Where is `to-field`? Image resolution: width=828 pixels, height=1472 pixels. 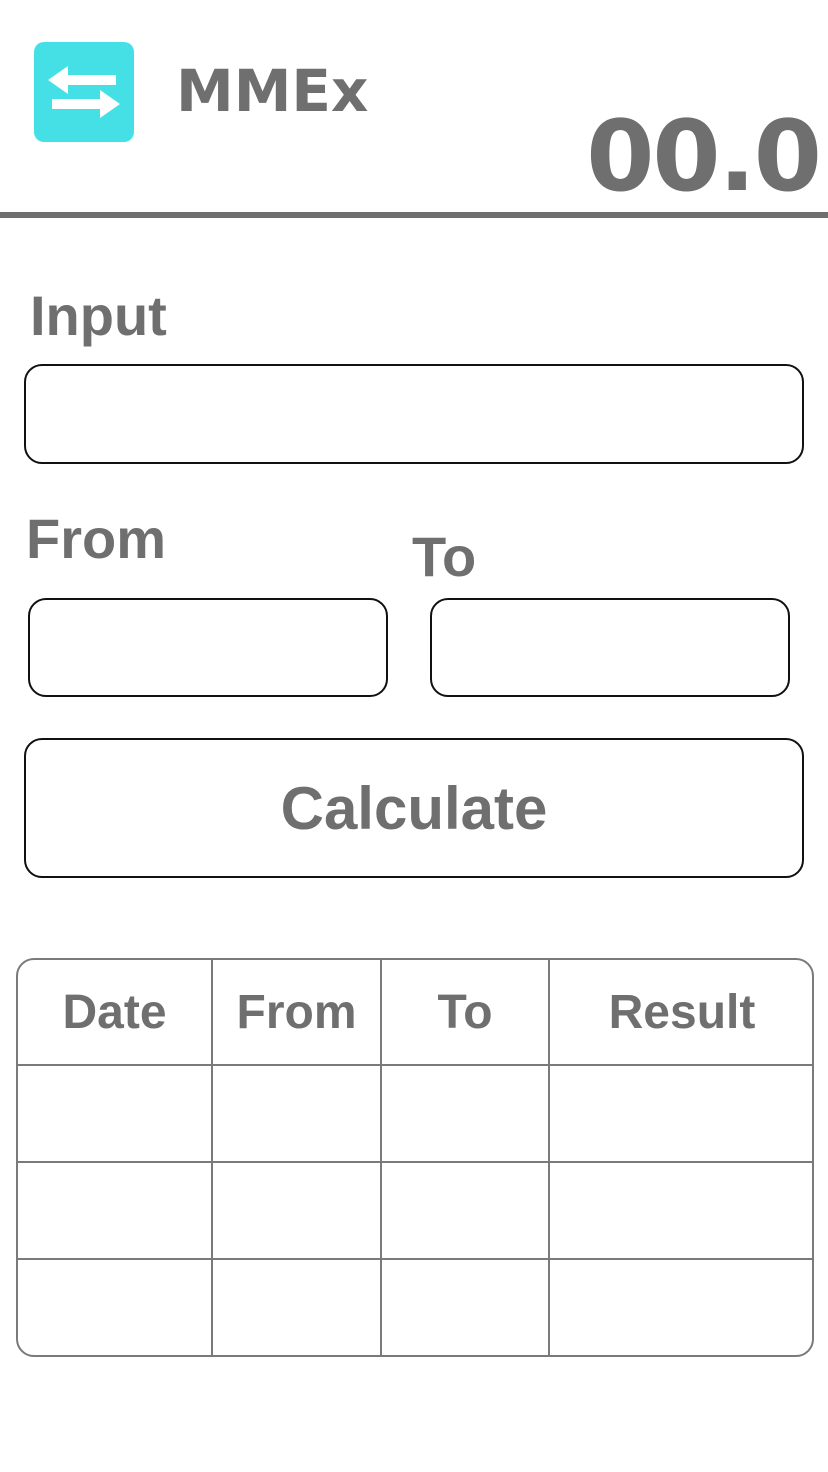 to-field is located at coordinates (610, 647).